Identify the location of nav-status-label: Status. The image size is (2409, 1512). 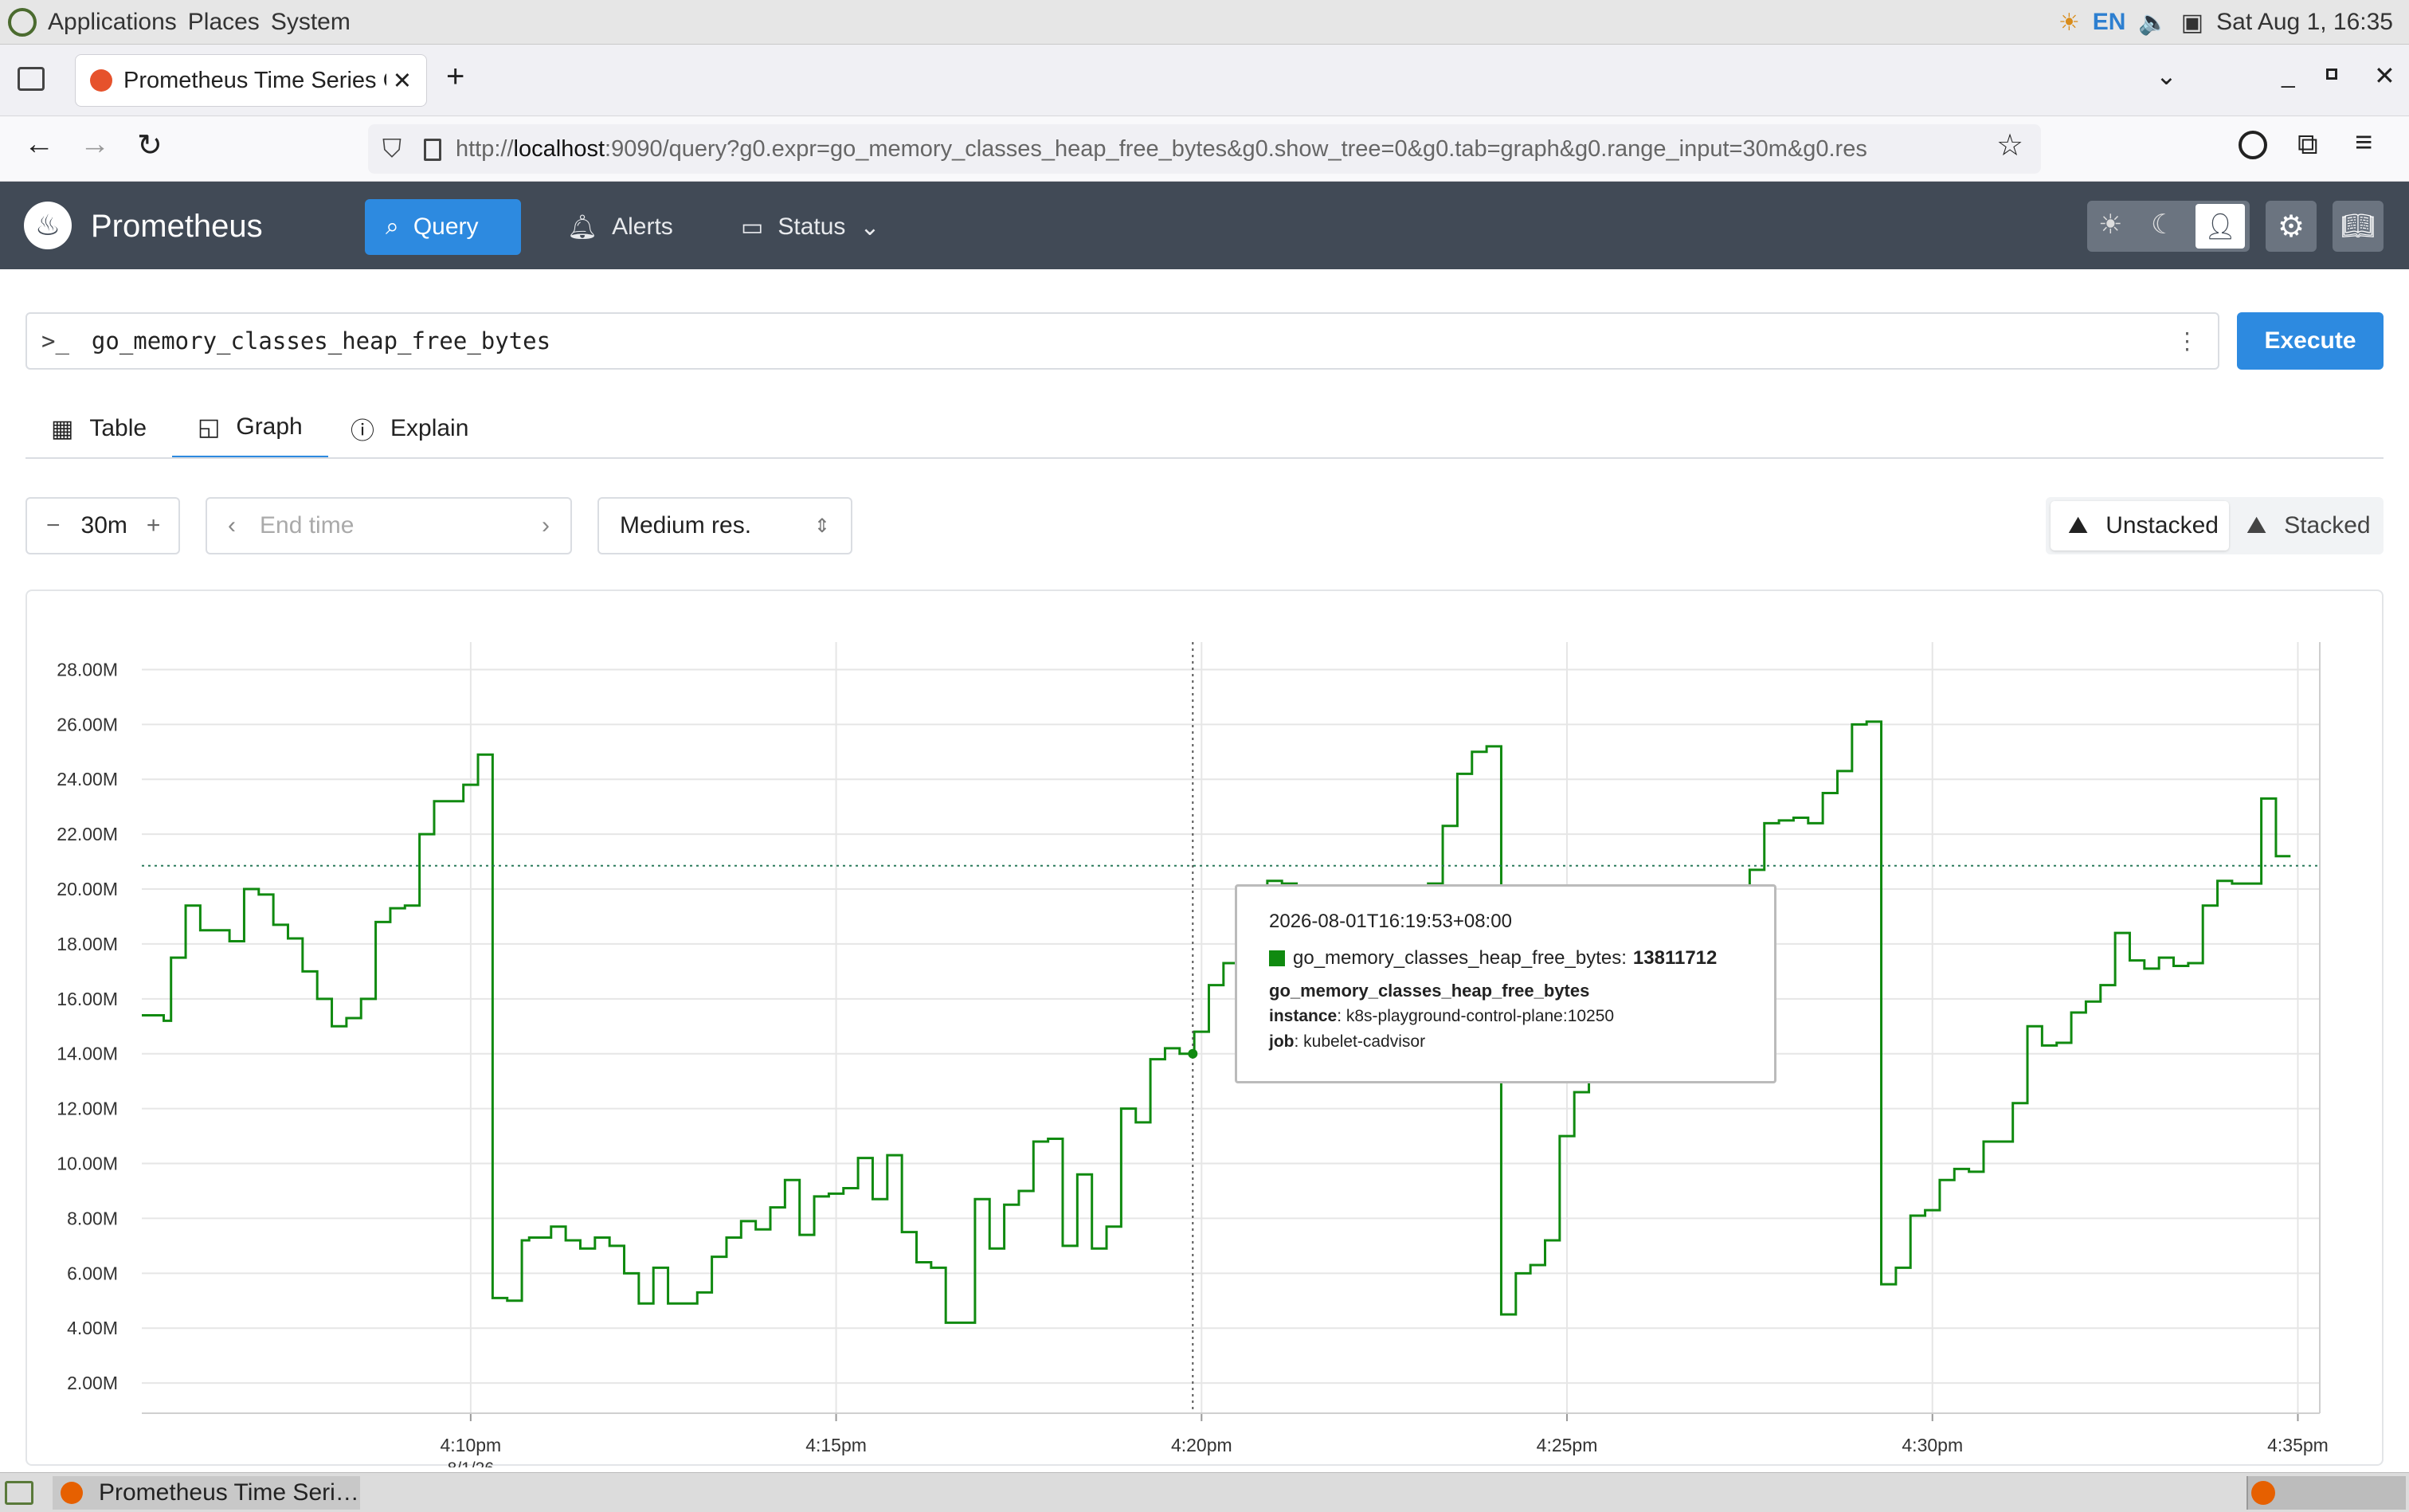
(812, 227).